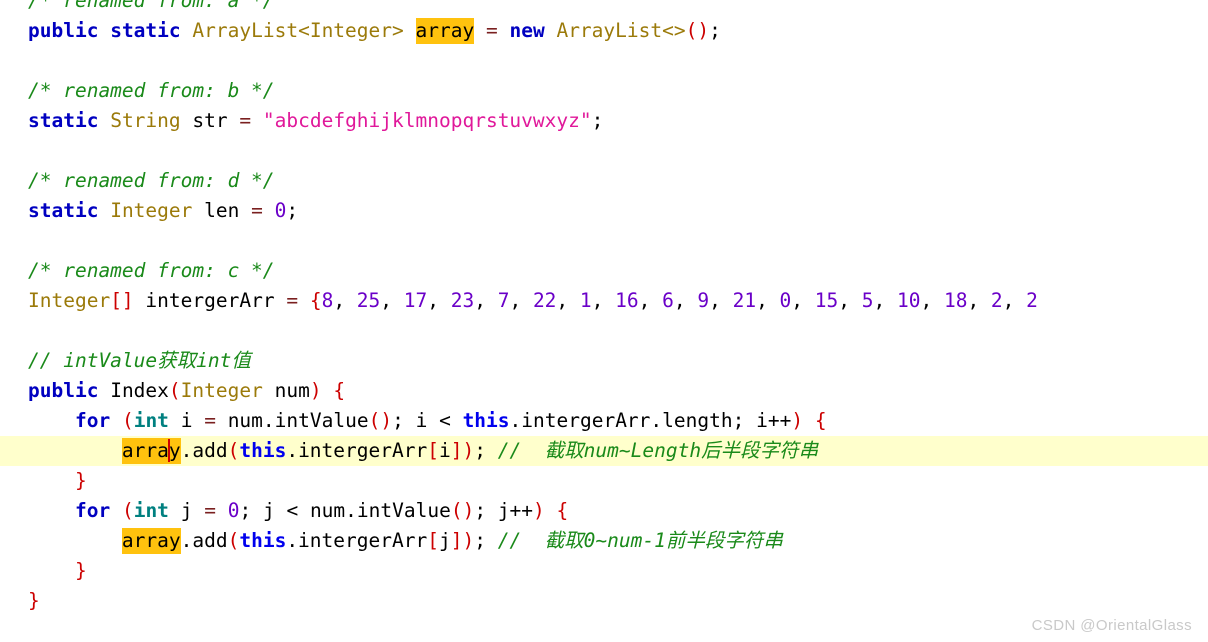 The image size is (1208, 642). What do you see at coordinates (480, 510) in the screenshot?
I see `semicolon-2: ;` at bounding box center [480, 510].